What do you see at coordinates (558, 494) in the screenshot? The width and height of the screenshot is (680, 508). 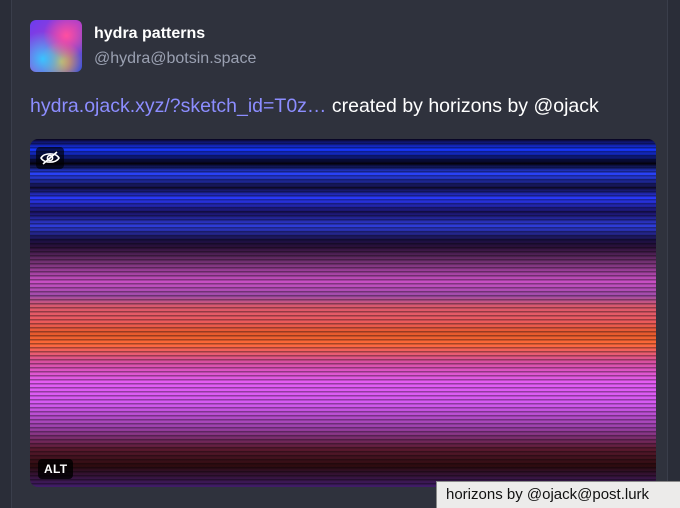 I see `alt-text-tooltip: horizons by @ojack@post.lurk` at bounding box center [558, 494].